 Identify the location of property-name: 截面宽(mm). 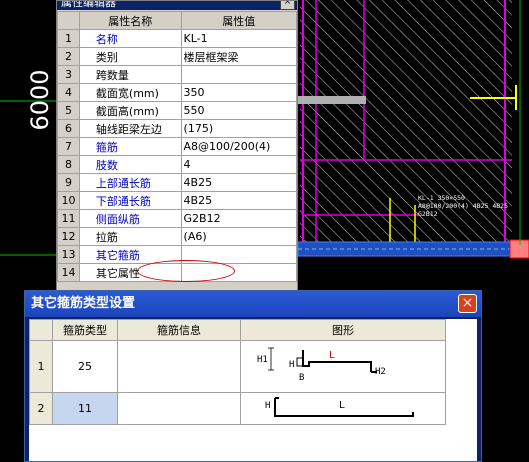
(130, 92).